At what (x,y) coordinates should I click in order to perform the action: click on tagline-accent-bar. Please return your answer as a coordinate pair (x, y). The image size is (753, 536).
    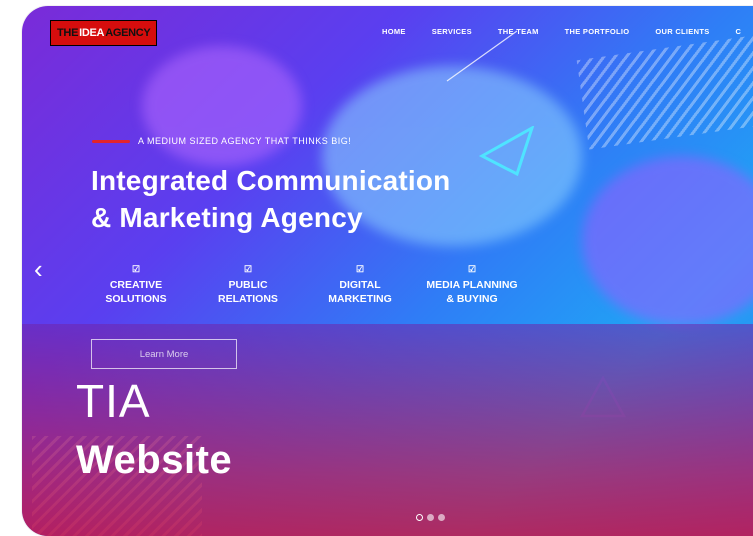
    Looking at the image, I should click on (111, 141).